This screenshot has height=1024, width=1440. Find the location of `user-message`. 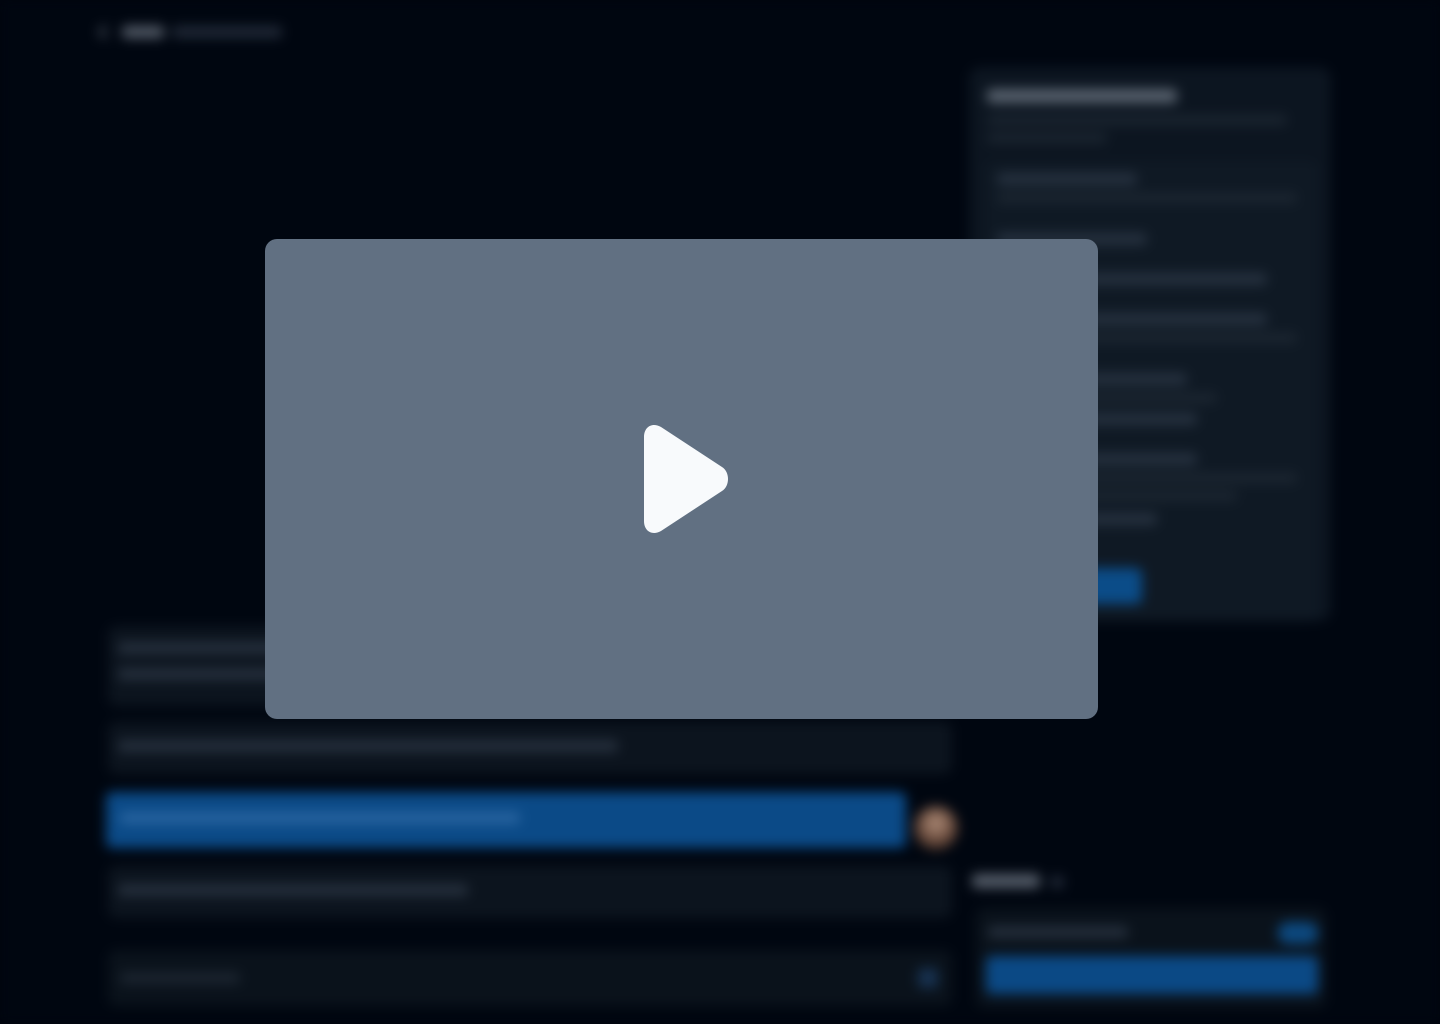

user-message is located at coordinates (506, 820).